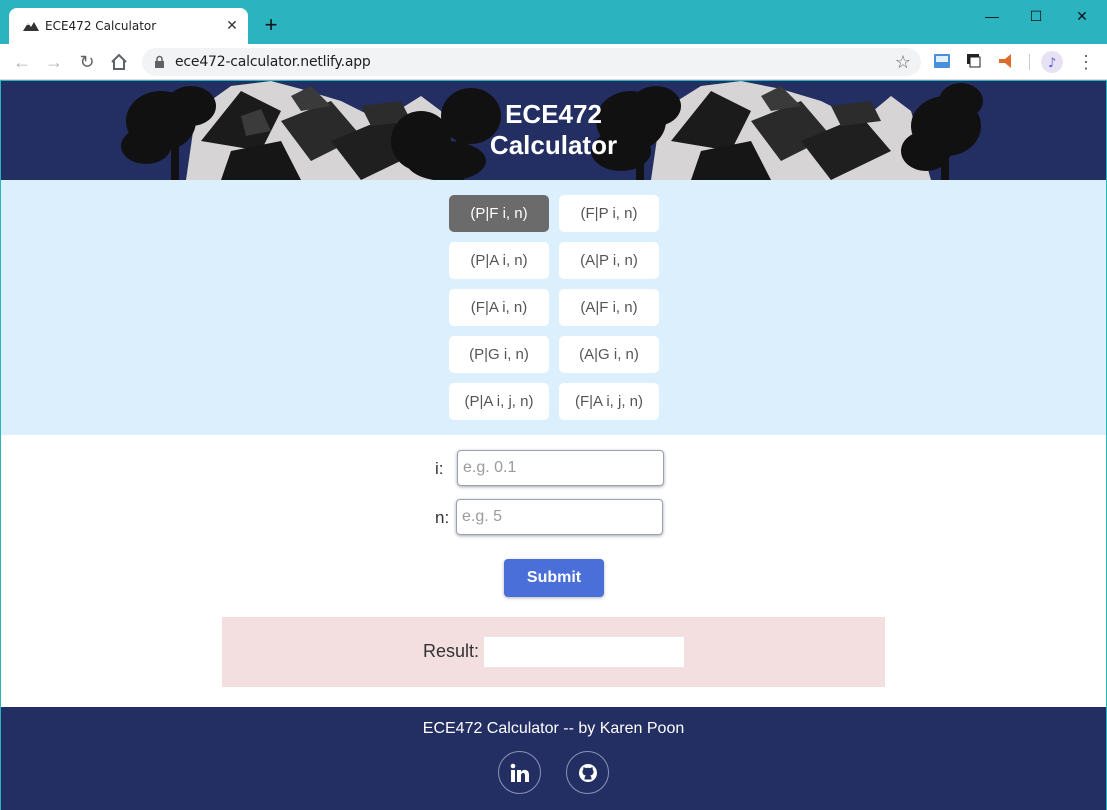 The width and height of the screenshot is (1107, 810). I want to click on url-text: ece472-calculator.netlify.app, so click(273, 62).